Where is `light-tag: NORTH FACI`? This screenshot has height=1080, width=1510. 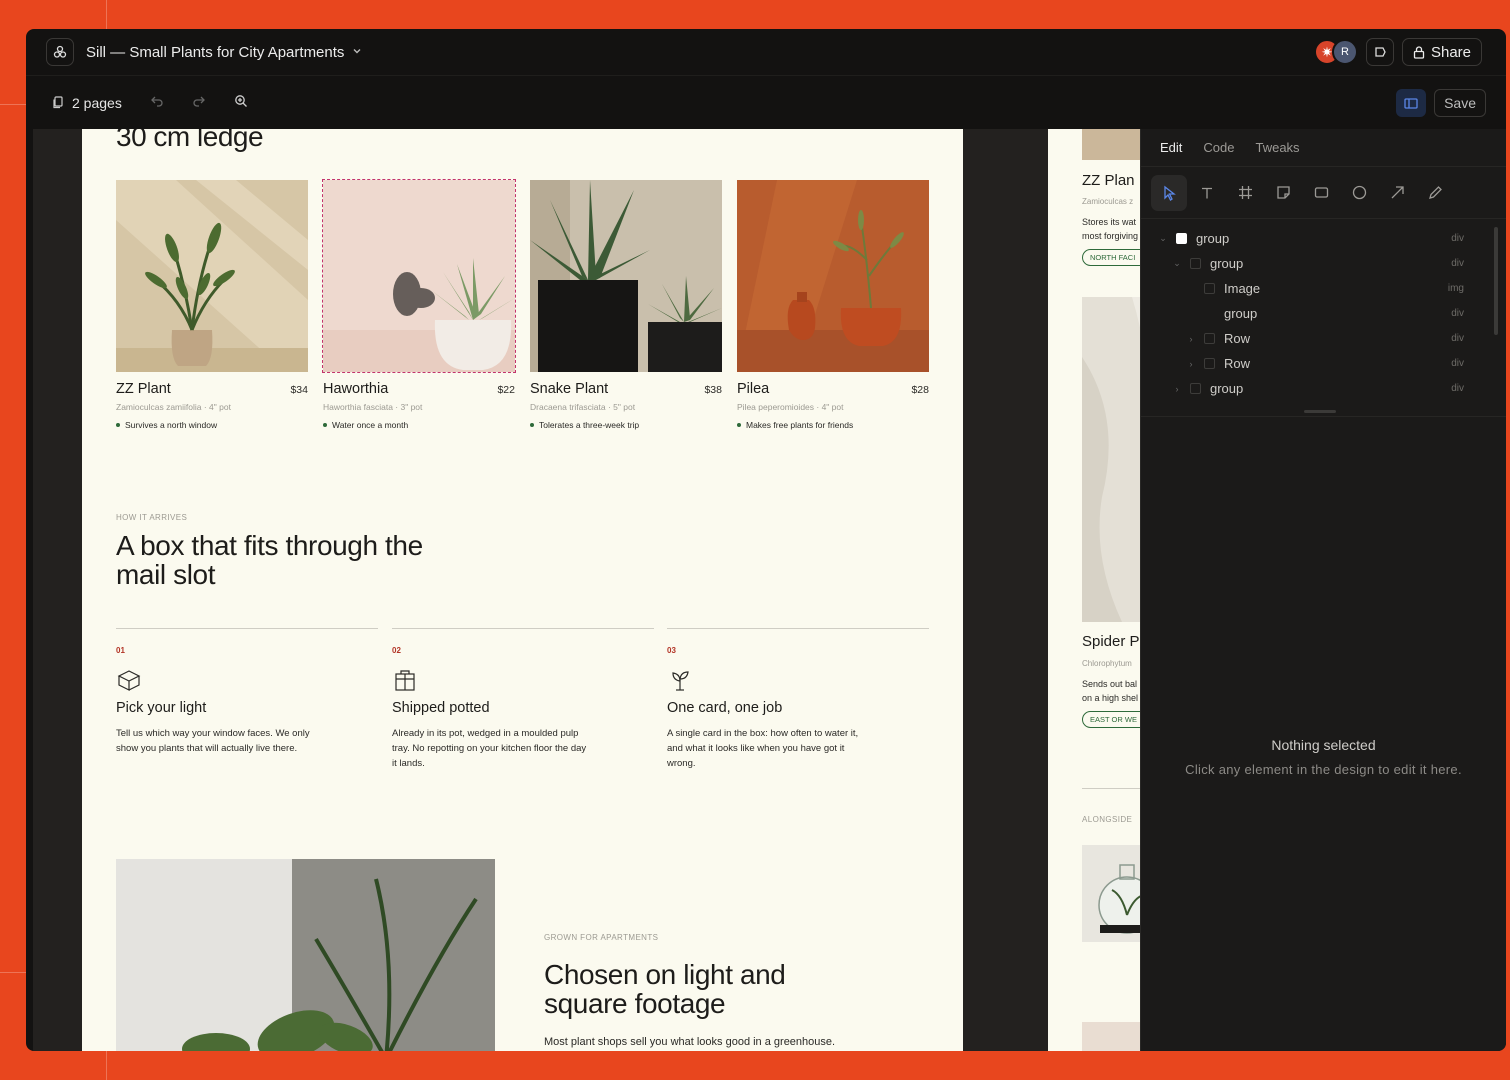
light-tag: NORTH FACI is located at coordinates (1111, 257).